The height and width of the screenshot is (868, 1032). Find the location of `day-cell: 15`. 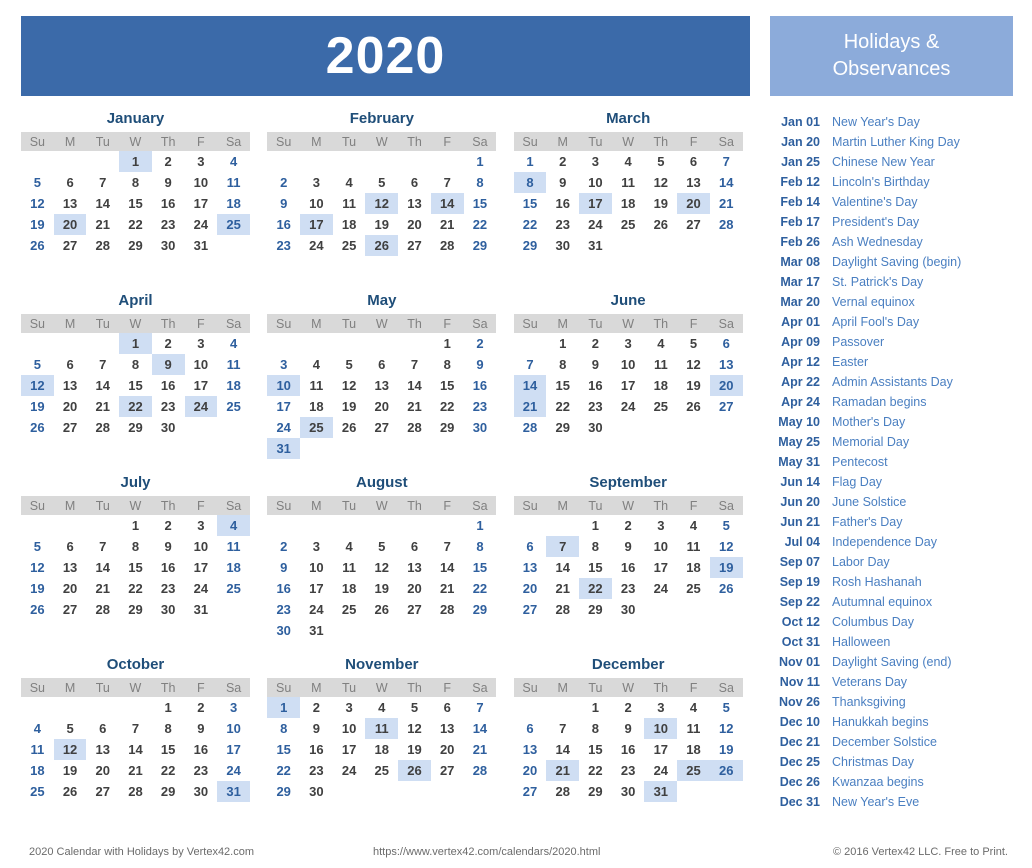

day-cell: 15 is located at coordinates (562, 385).